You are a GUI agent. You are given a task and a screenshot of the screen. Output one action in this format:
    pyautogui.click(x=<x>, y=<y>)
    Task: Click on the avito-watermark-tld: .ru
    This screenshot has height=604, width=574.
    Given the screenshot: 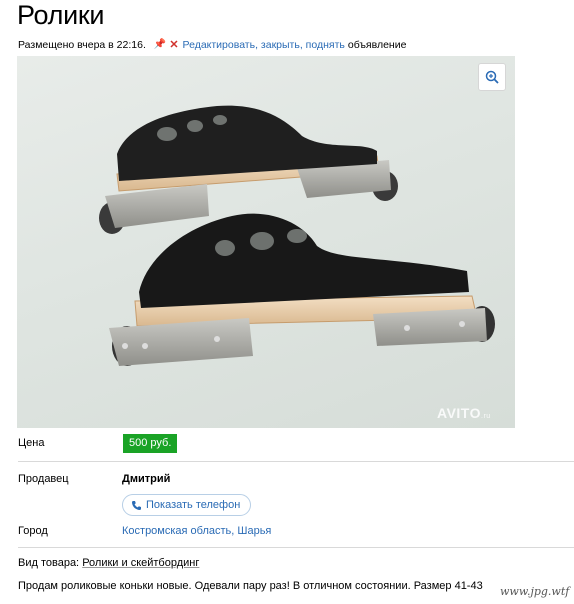 What is the action you would take?
    pyautogui.click(x=486, y=416)
    